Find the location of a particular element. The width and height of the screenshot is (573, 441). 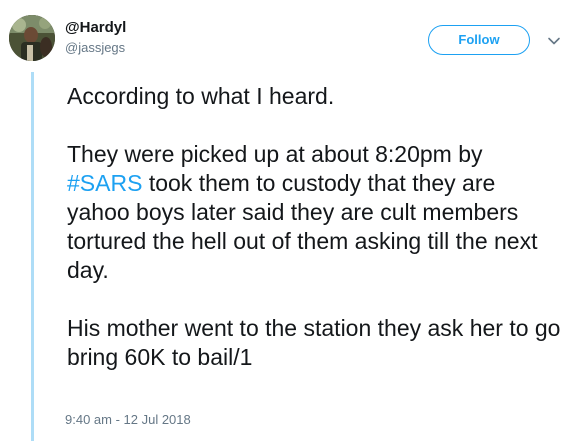

avatar-image is located at coordinates (32, 38).